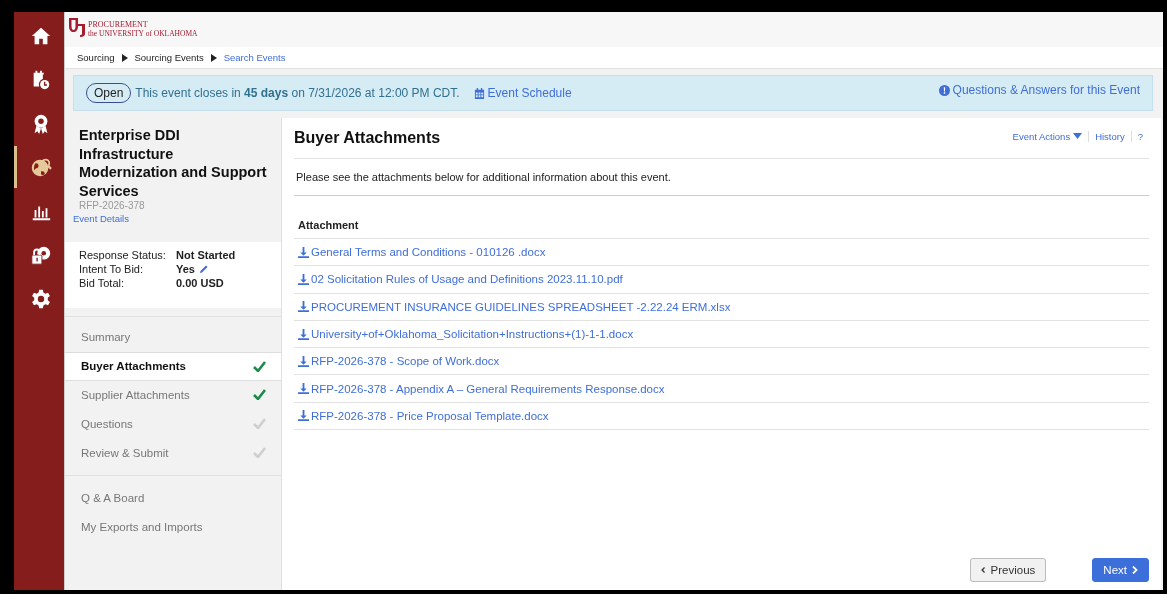 The image size is (1167, 594). Describe the element at coordinates (1139, 136) in the screenshot. I see `help-link: ?` at that location.